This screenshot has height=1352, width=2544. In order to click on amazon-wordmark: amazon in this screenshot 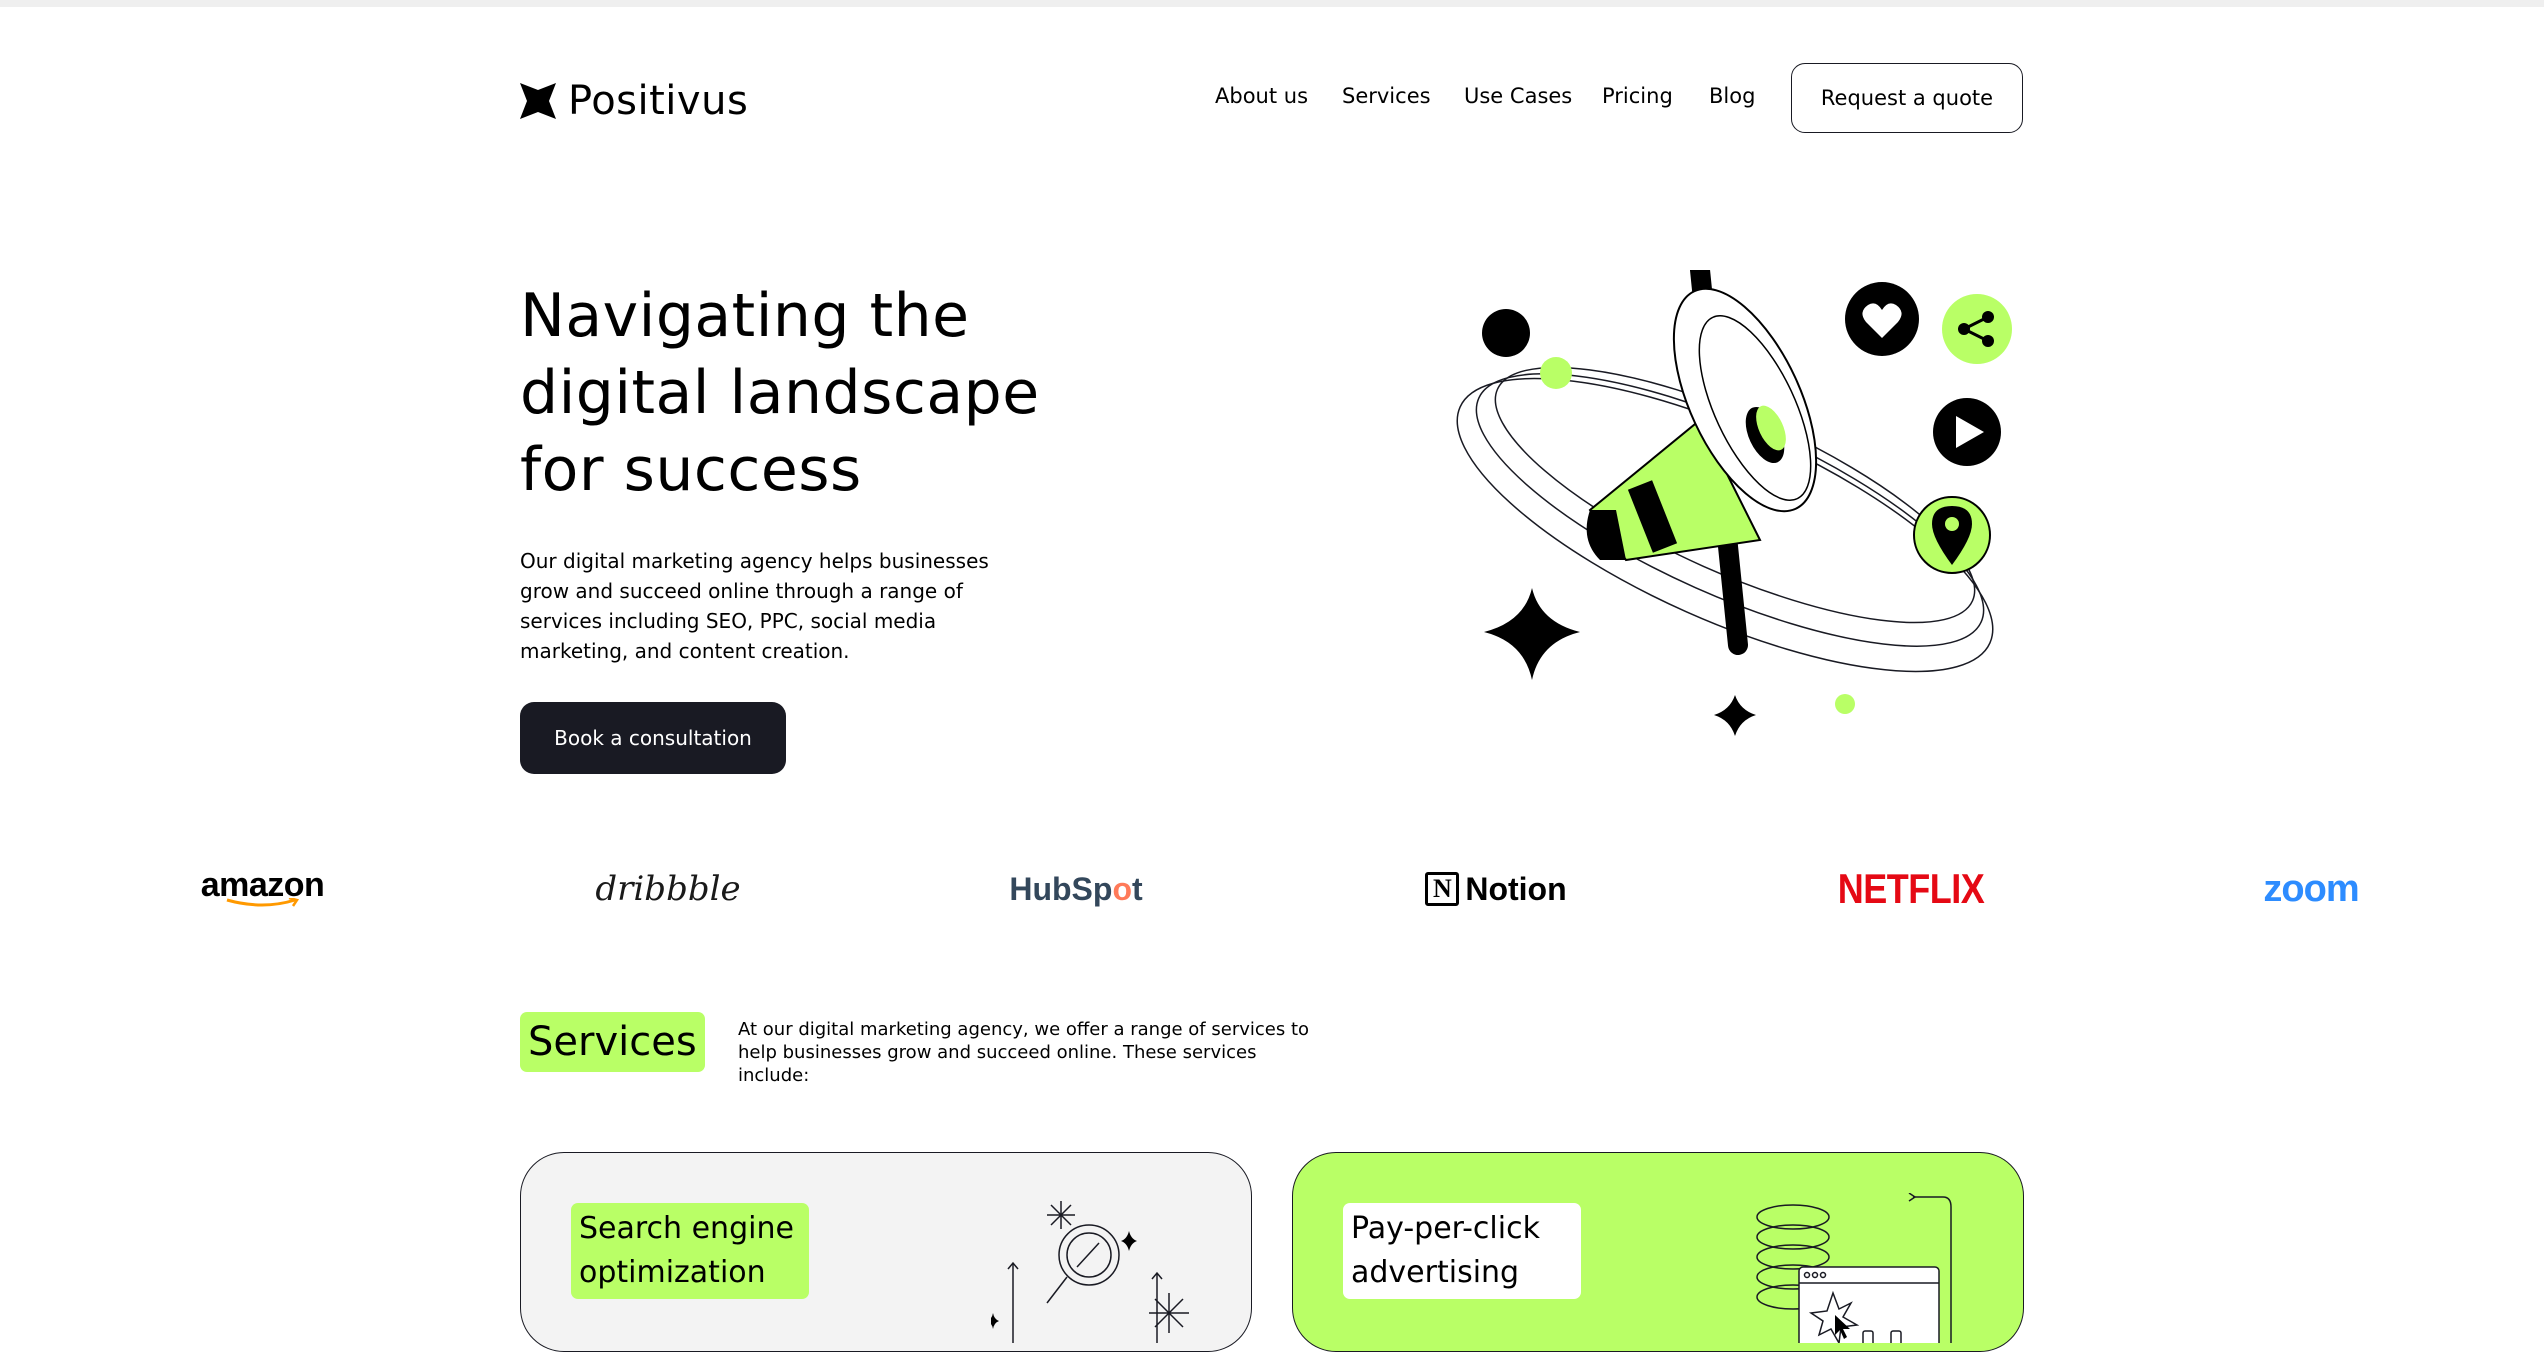, I will do `click(262, 885)`.